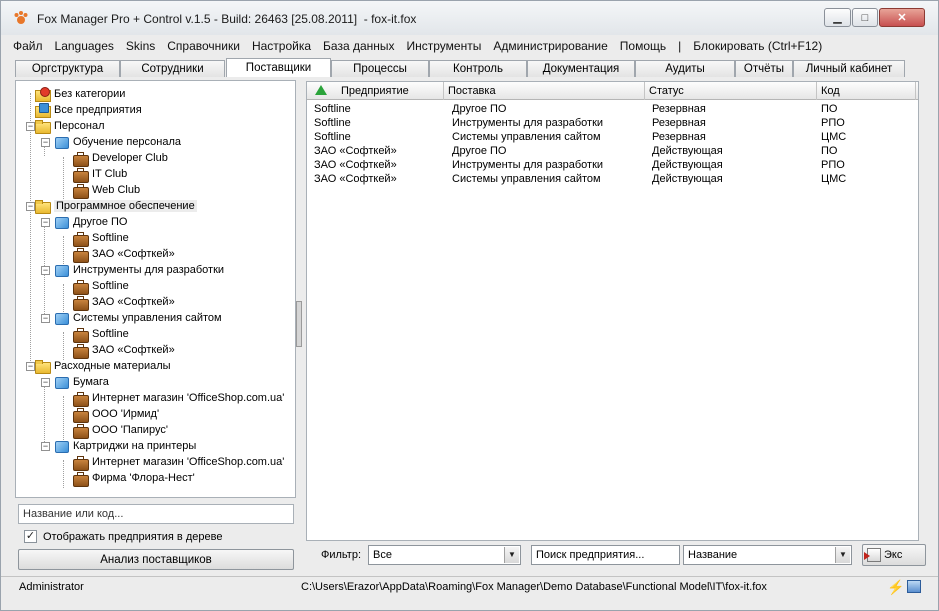  What do you see at coordinates (81, 382) in the screenshot?
I see `tree-item: Бумага` at bounding box center [81, 382].